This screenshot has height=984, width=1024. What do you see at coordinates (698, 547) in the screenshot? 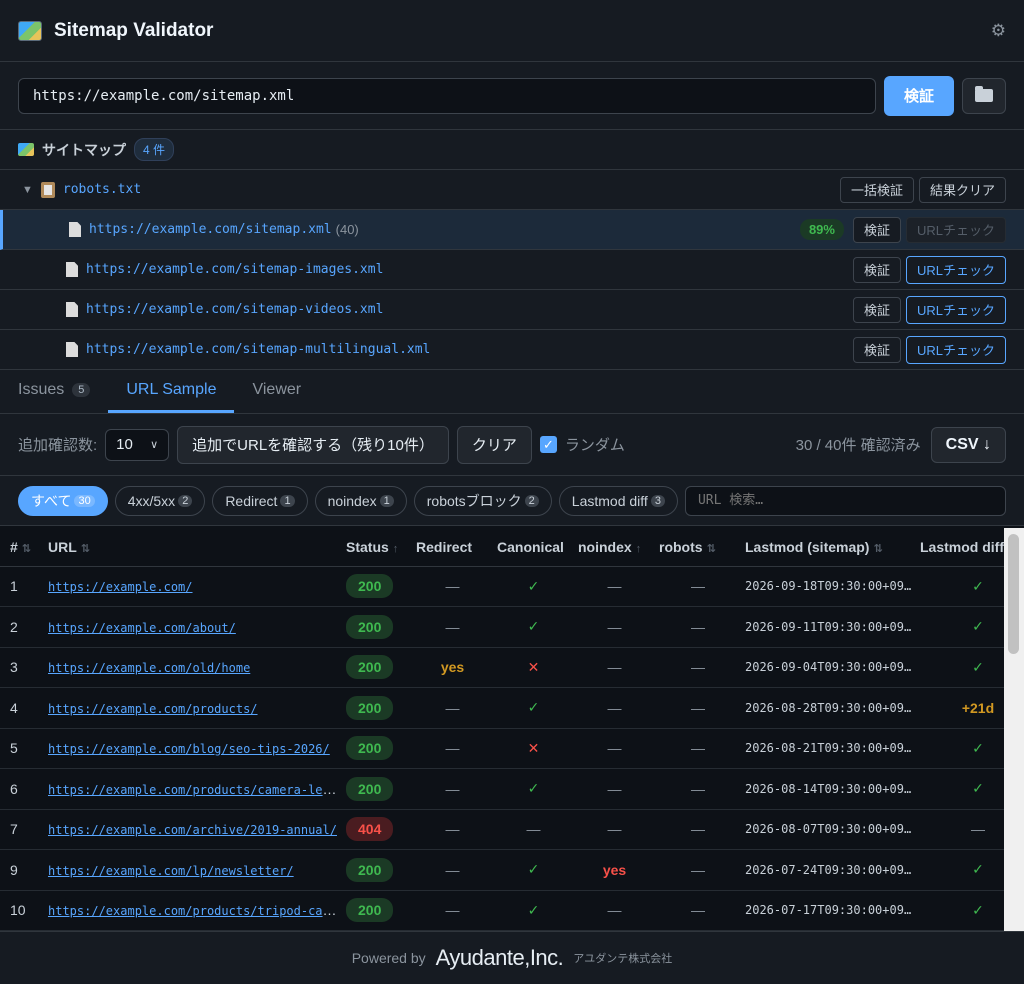
I see `col-header-robots: robots ⇅` at bounding box center [698, 547].